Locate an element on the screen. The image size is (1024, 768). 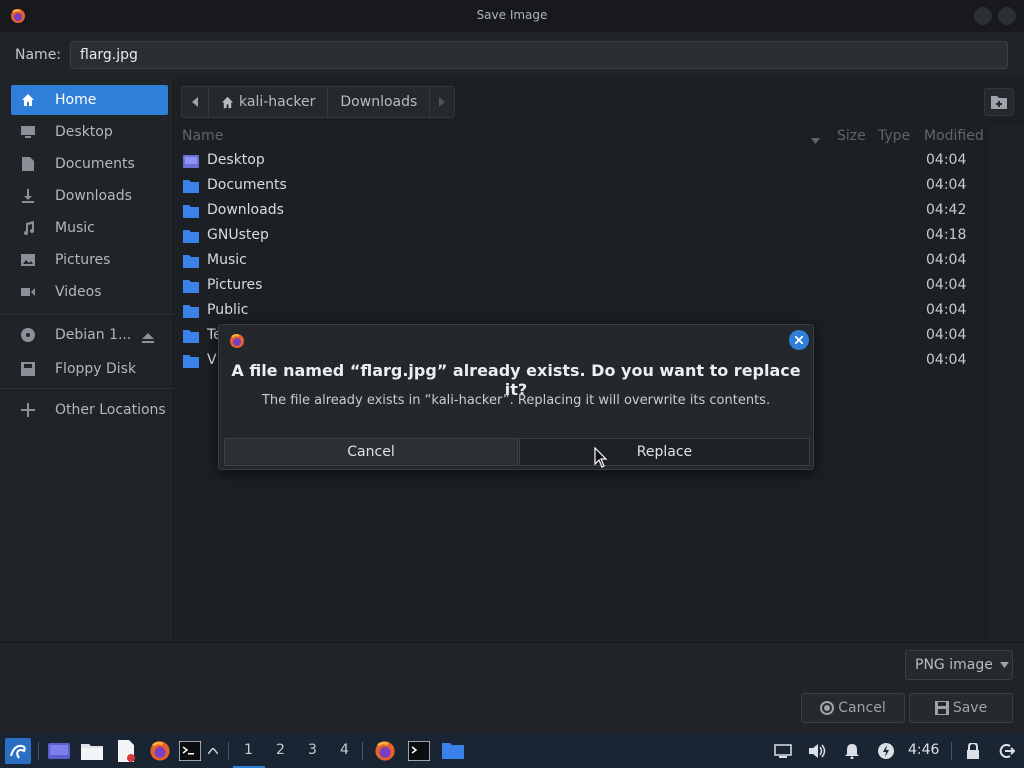
replace-button: Replace is located at coordinates (664, 452).